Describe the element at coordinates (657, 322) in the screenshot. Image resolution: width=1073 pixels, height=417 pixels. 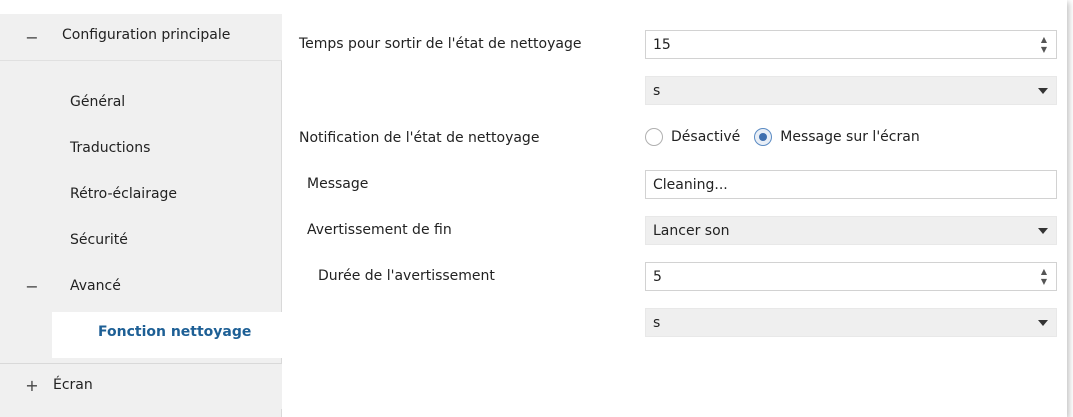
I see `warning-duration-unit-value: s` at that location.